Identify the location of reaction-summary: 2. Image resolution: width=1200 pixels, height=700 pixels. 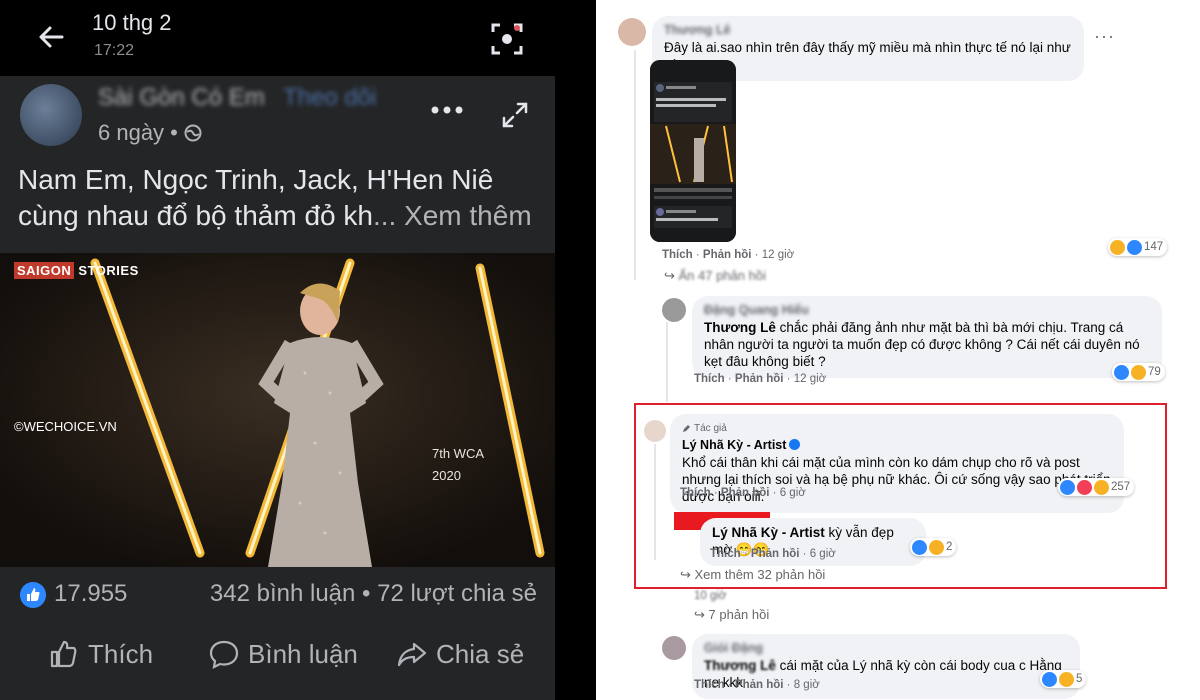
(933, 547).